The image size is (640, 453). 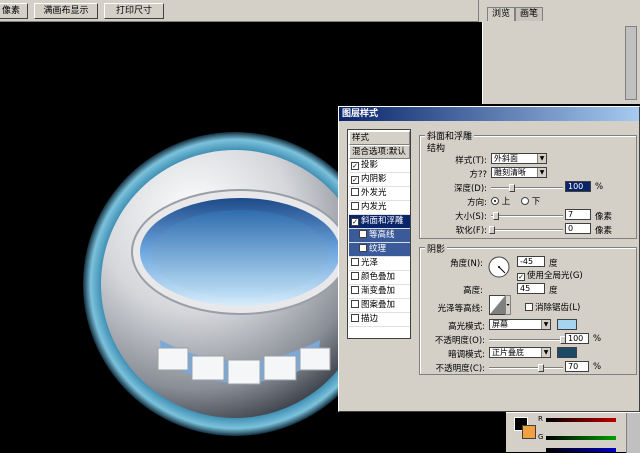 I want to click on style-item-label: 图案叠加, so click(x=378, y=305).